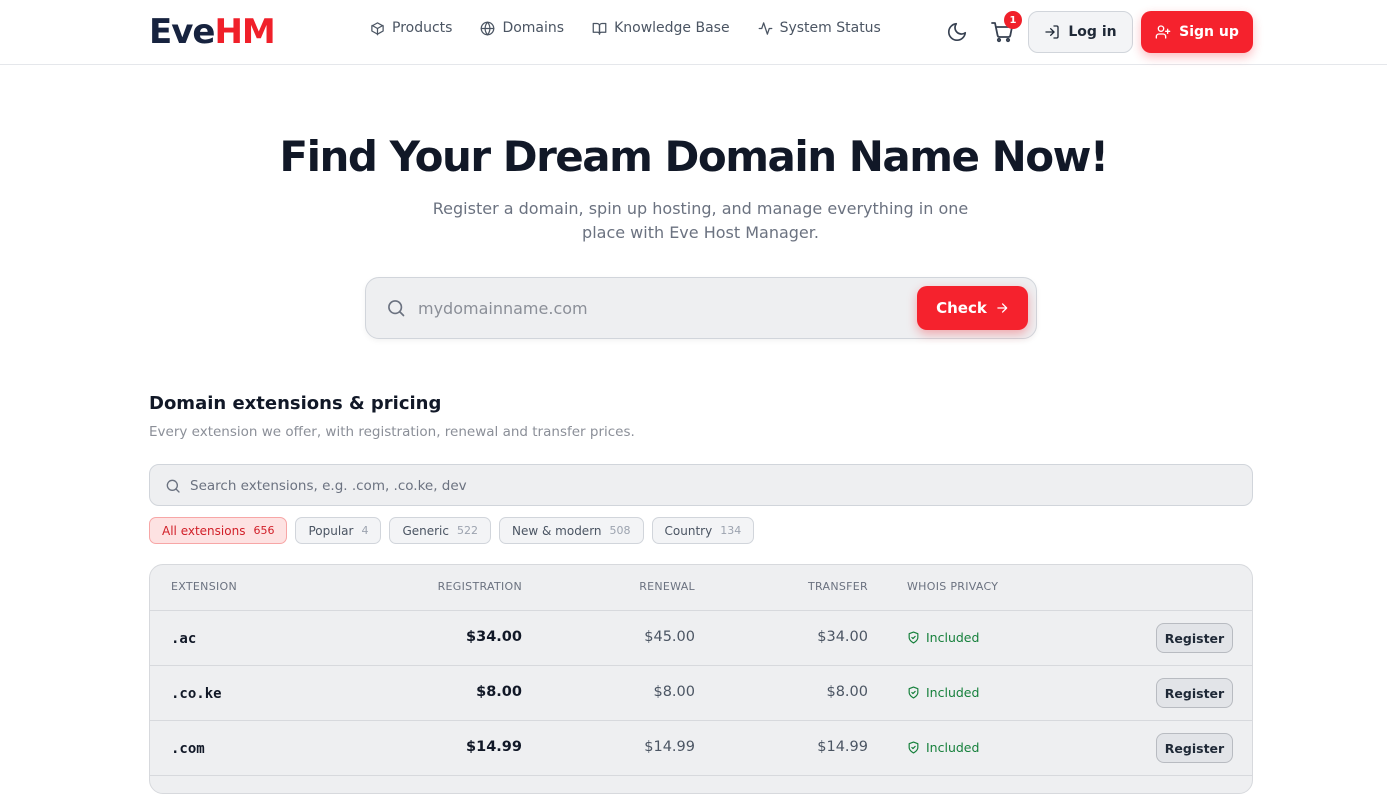 The height and width of the screenshot is (794, 1387). I want to click on nav-item-domains: Domains, so click(522, 28).